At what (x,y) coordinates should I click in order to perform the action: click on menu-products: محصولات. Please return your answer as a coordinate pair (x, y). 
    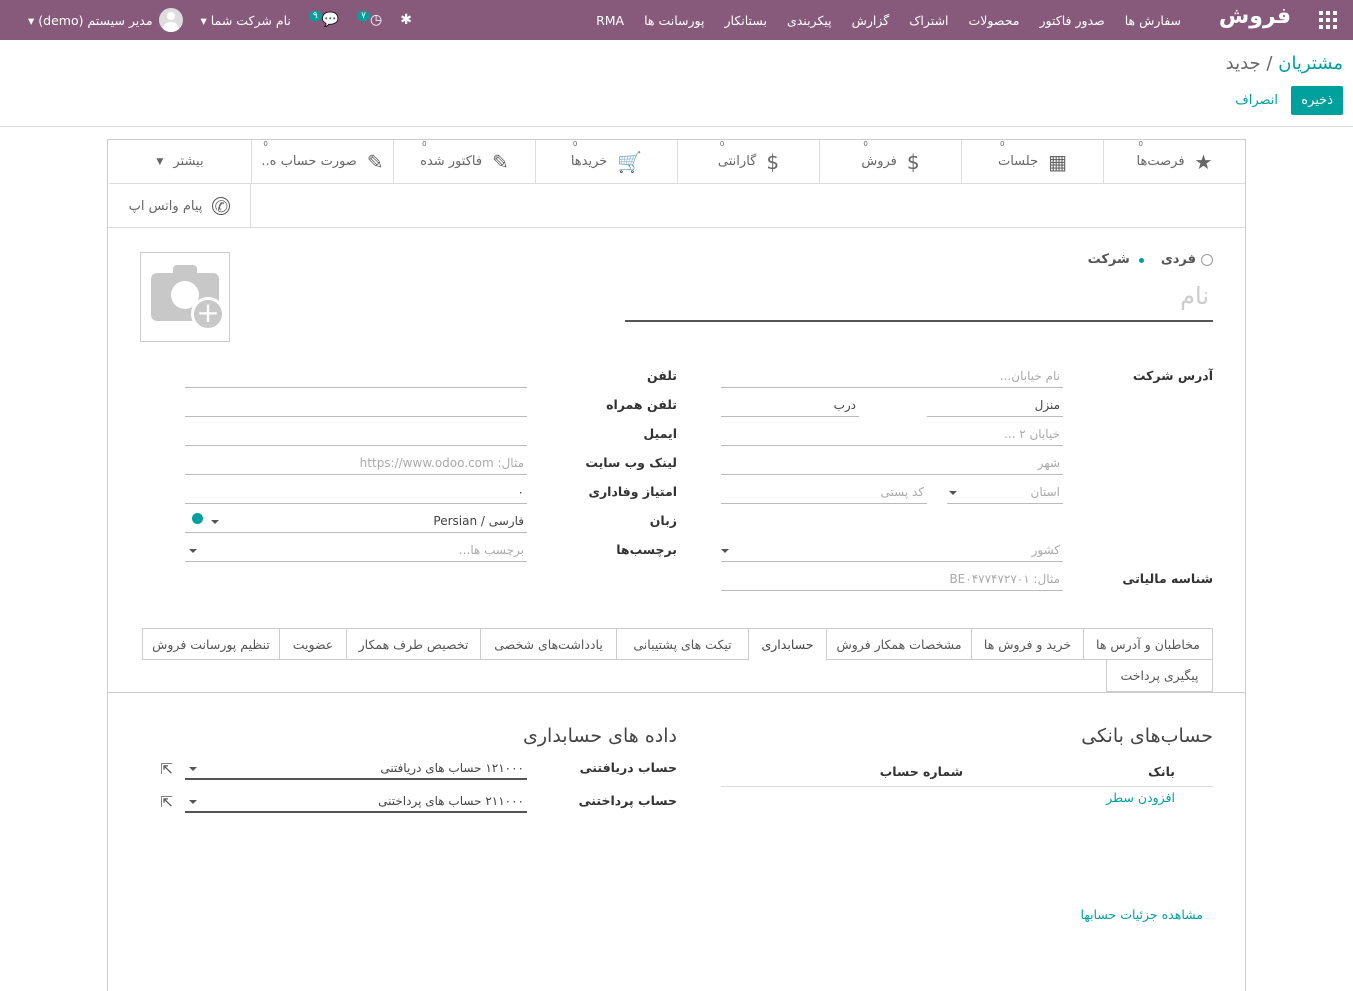
    Looking at the image, I should click on (994, 20).